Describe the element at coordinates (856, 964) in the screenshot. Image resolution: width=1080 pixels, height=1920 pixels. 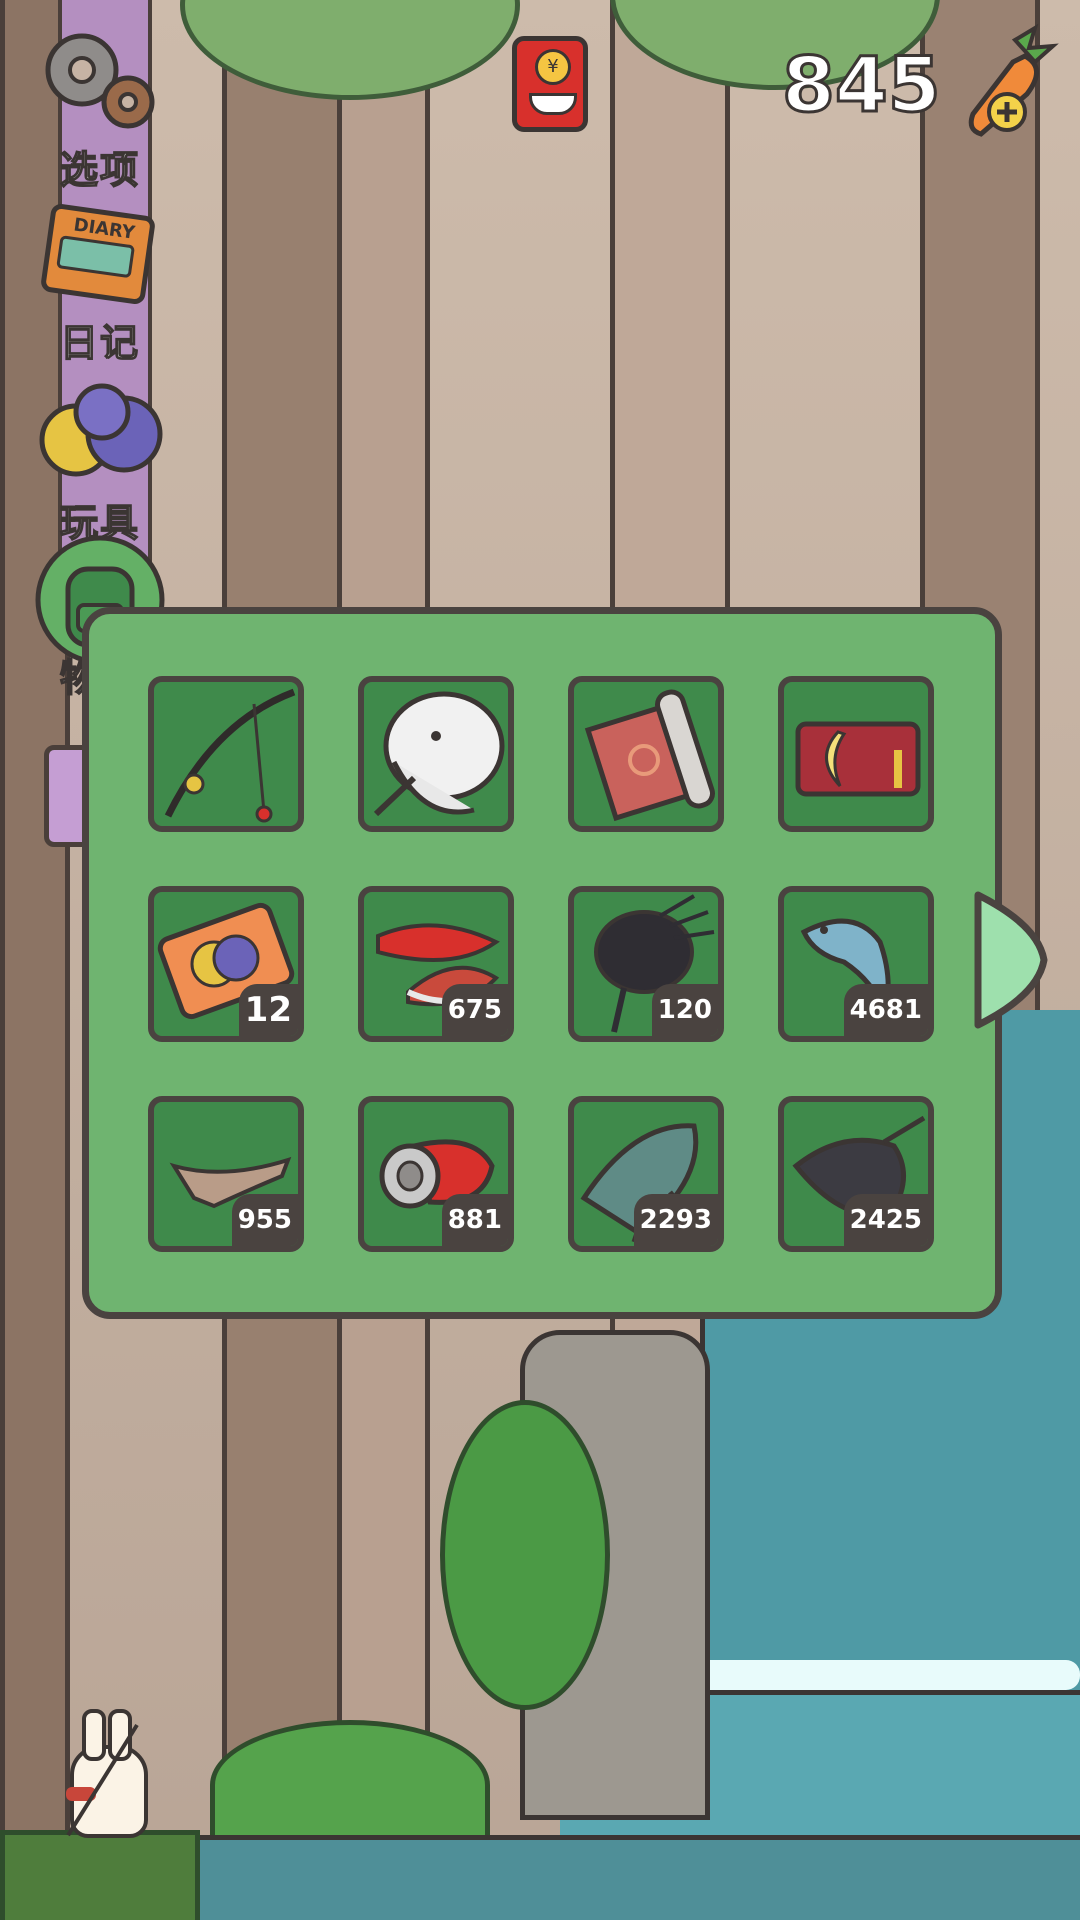
I see `inventory-slot: 4681` at that location.